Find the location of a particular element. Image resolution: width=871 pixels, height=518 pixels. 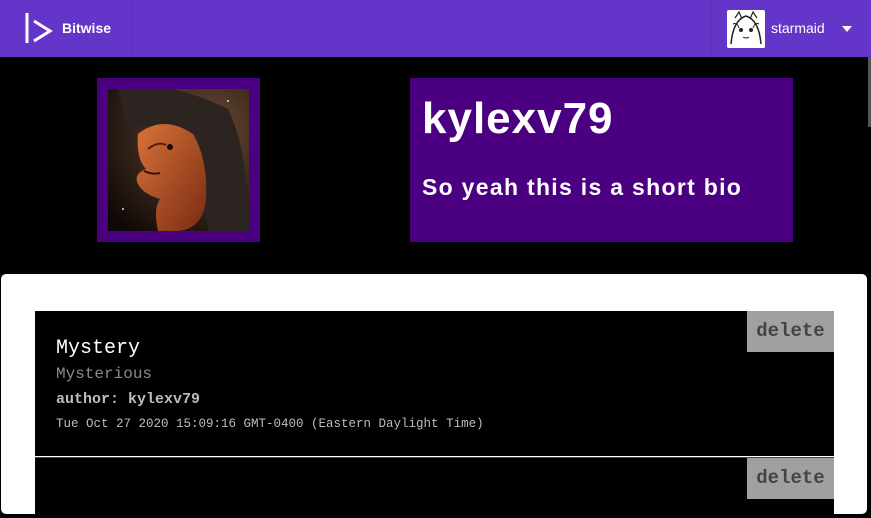

post-subtitle: Mysterious is located at coordinates (104, 374).